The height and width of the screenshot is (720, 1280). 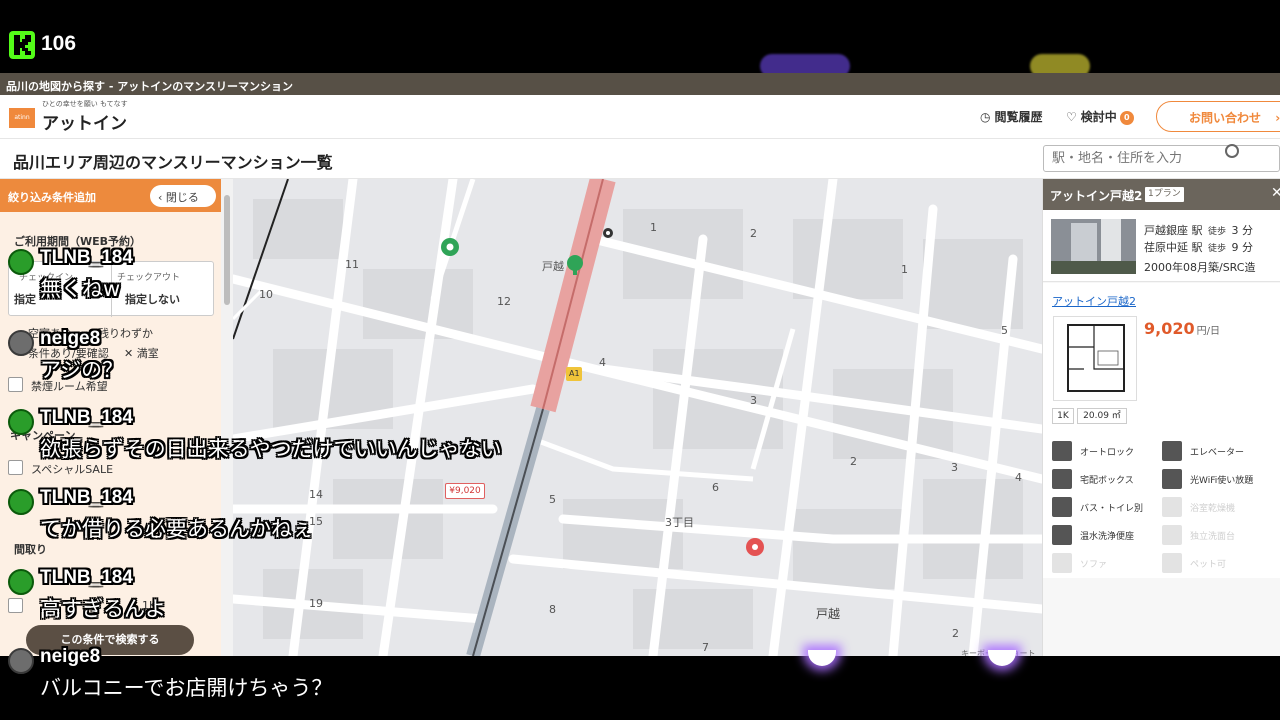 What do you see at coordinates (1071, 117) in the screenshot?
I see `heart-icon: ♡` at bounding box center [1071, 117].